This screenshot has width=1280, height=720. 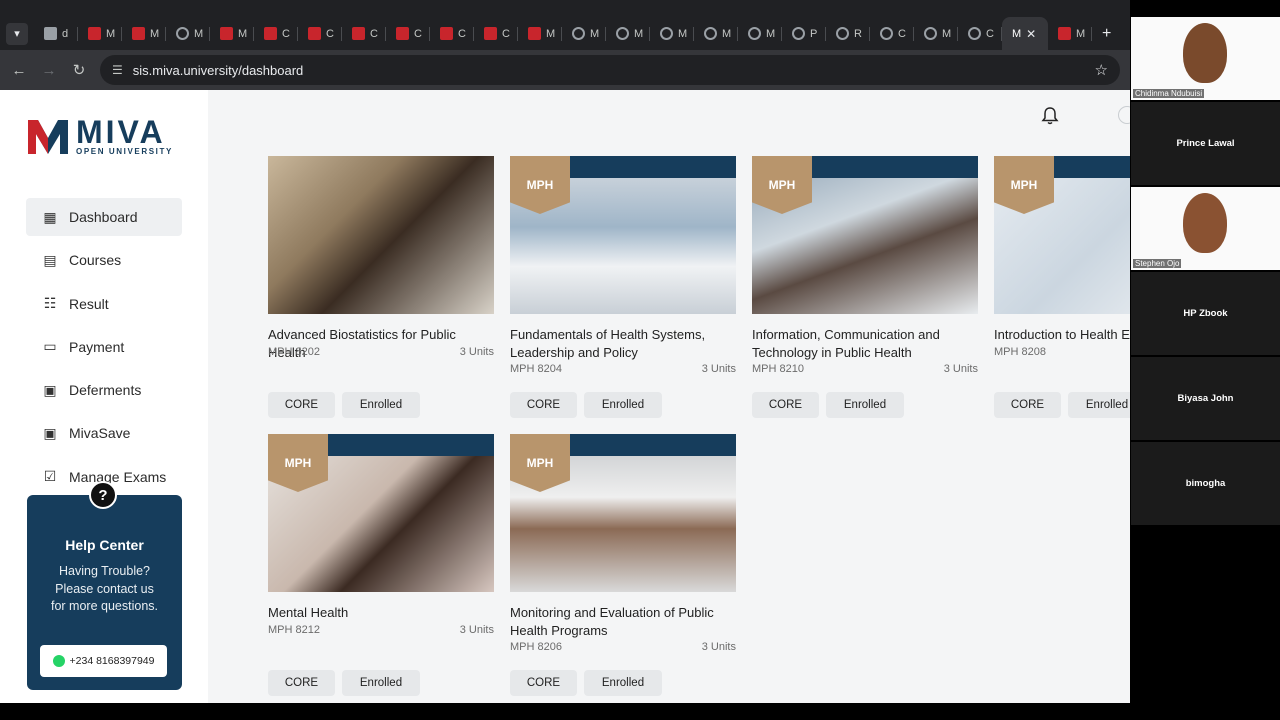 I want to click on course-tags: CORE Enrolled, so click(x=586, y=683).